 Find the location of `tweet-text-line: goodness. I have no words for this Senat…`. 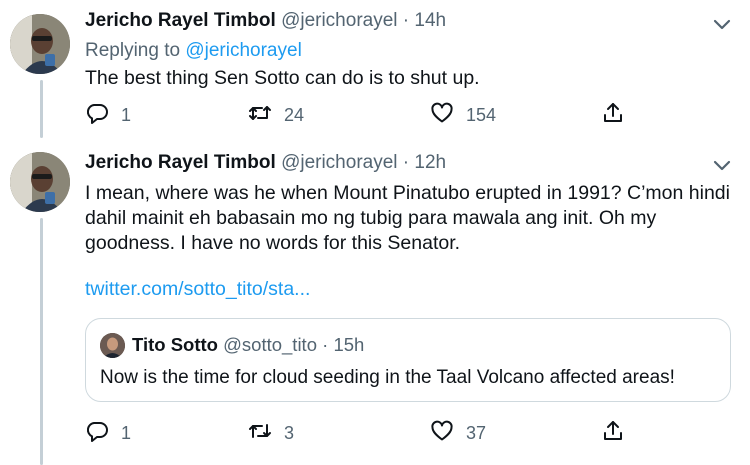

tweet-text-line: goodness. I have no words for this Senat… is located at coordinates (273, 243).